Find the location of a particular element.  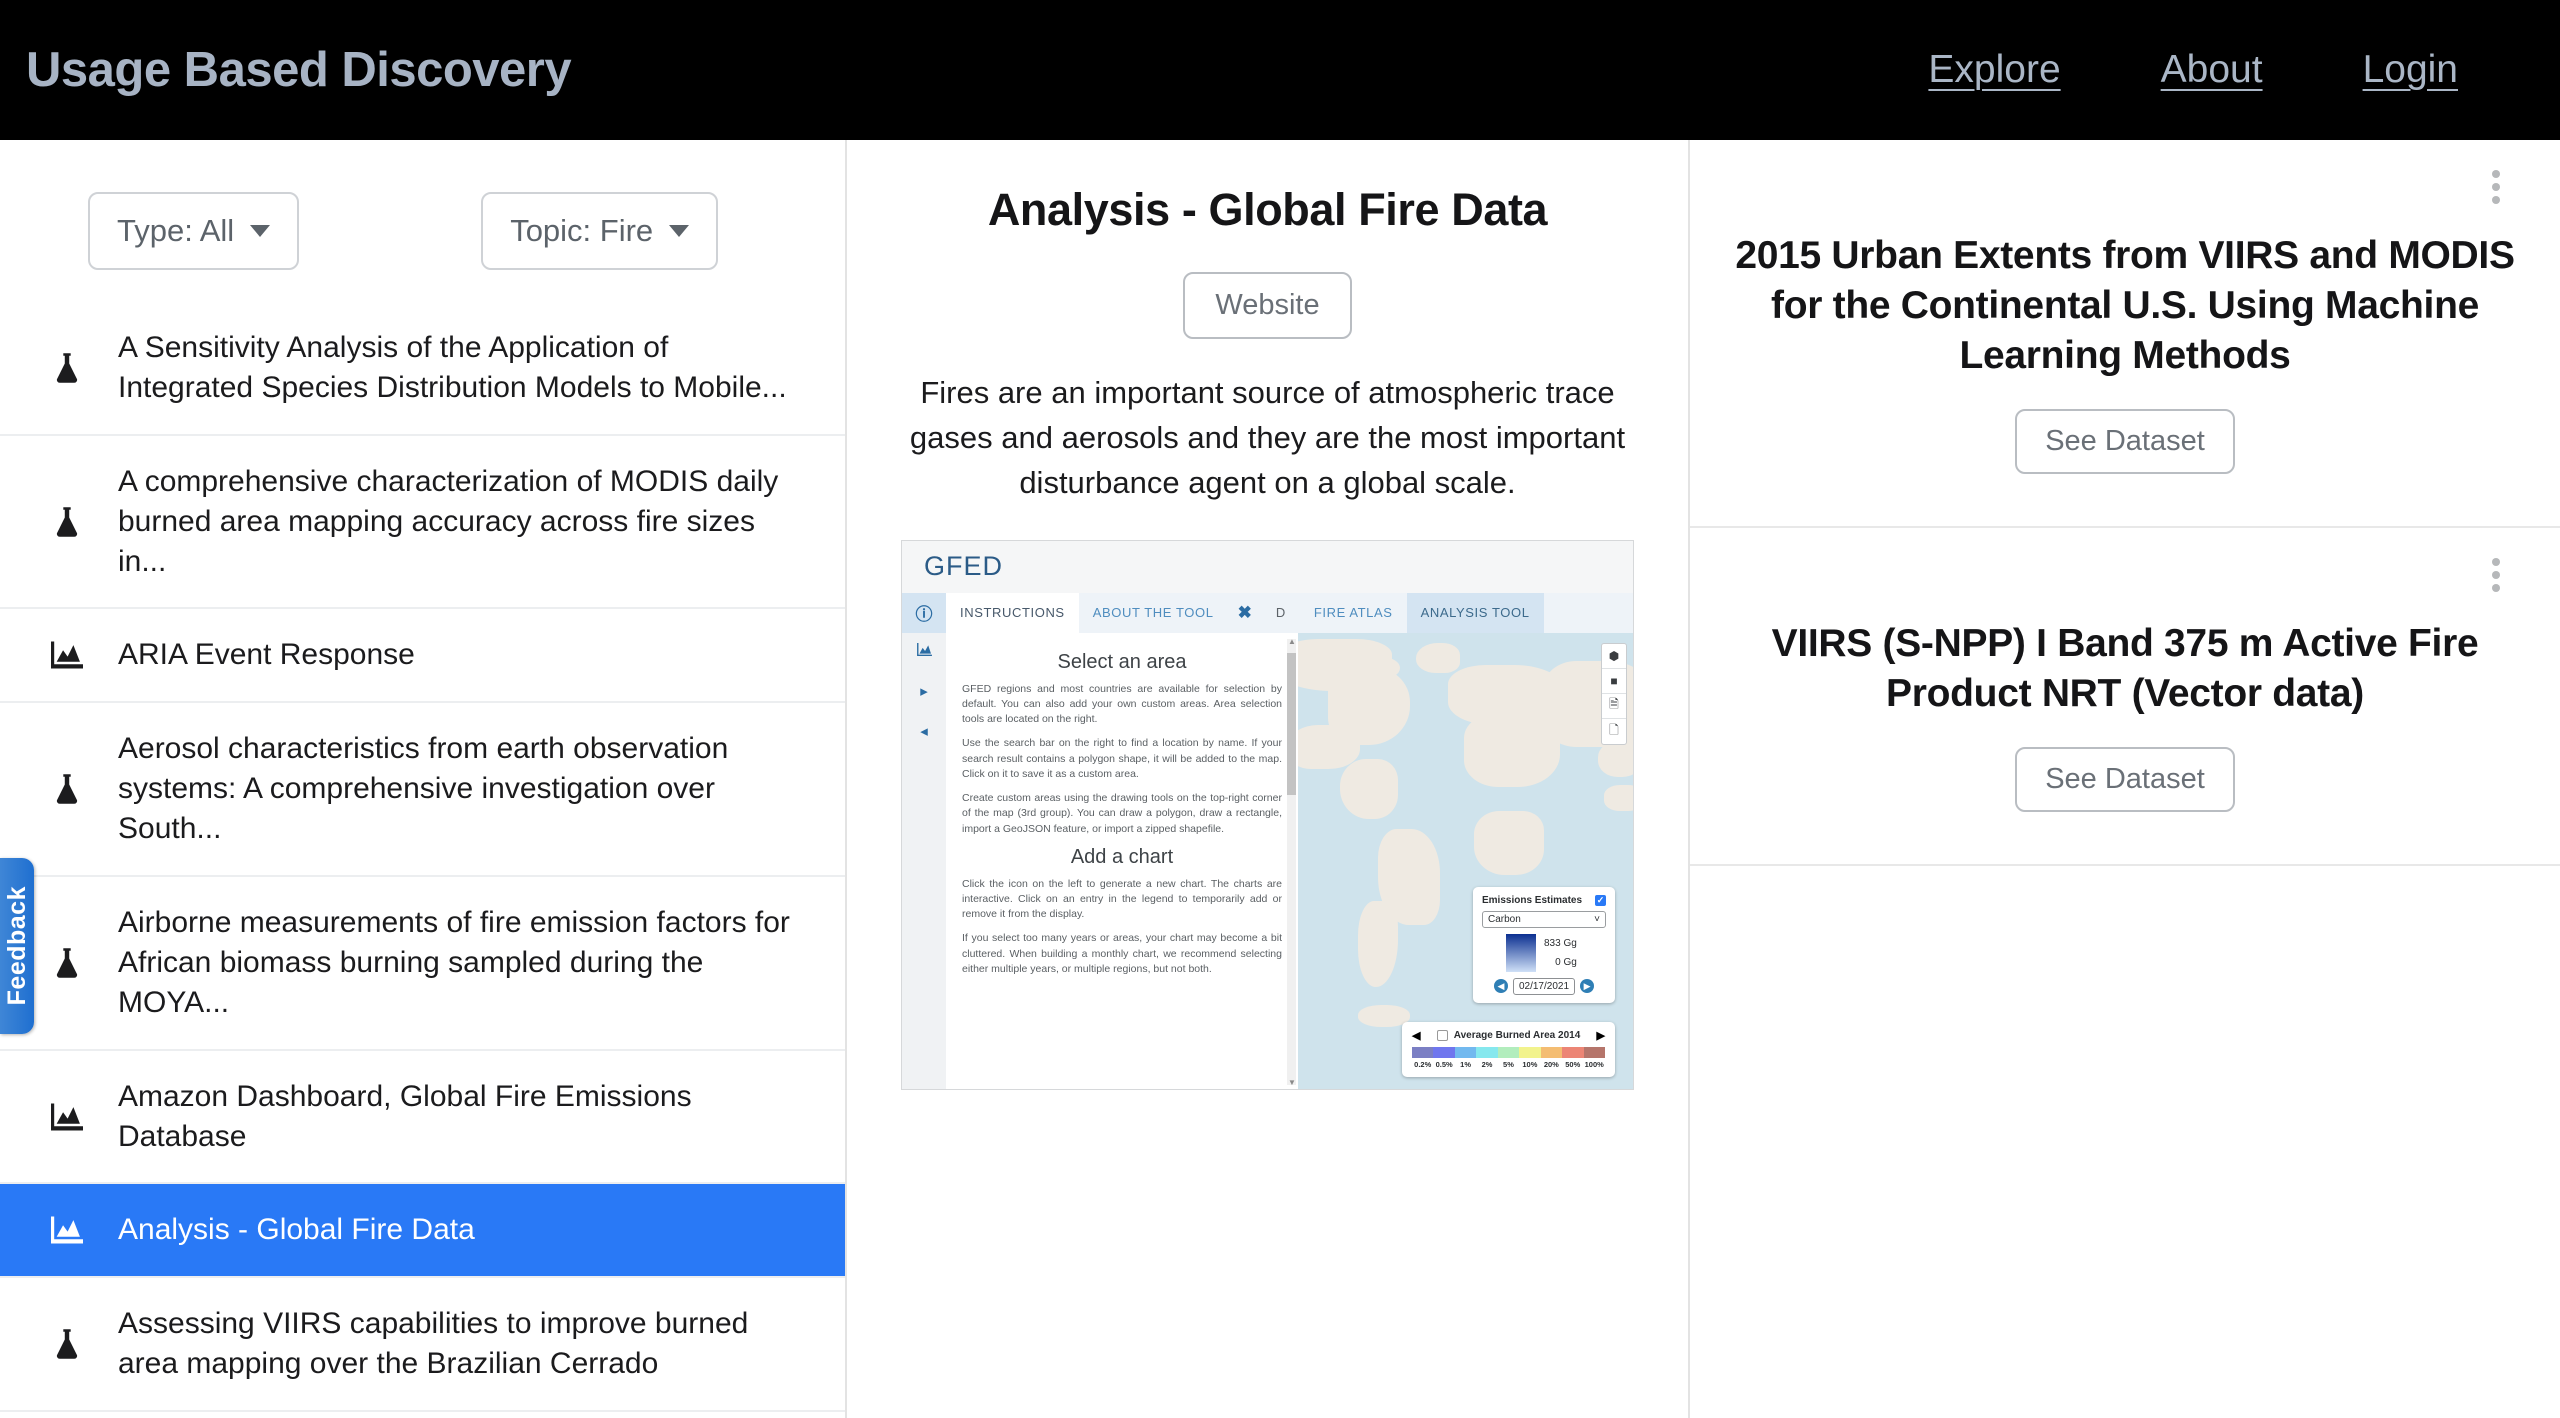

filter-bar: Type: All Topic: Fire is located at coordinates (422, 205).